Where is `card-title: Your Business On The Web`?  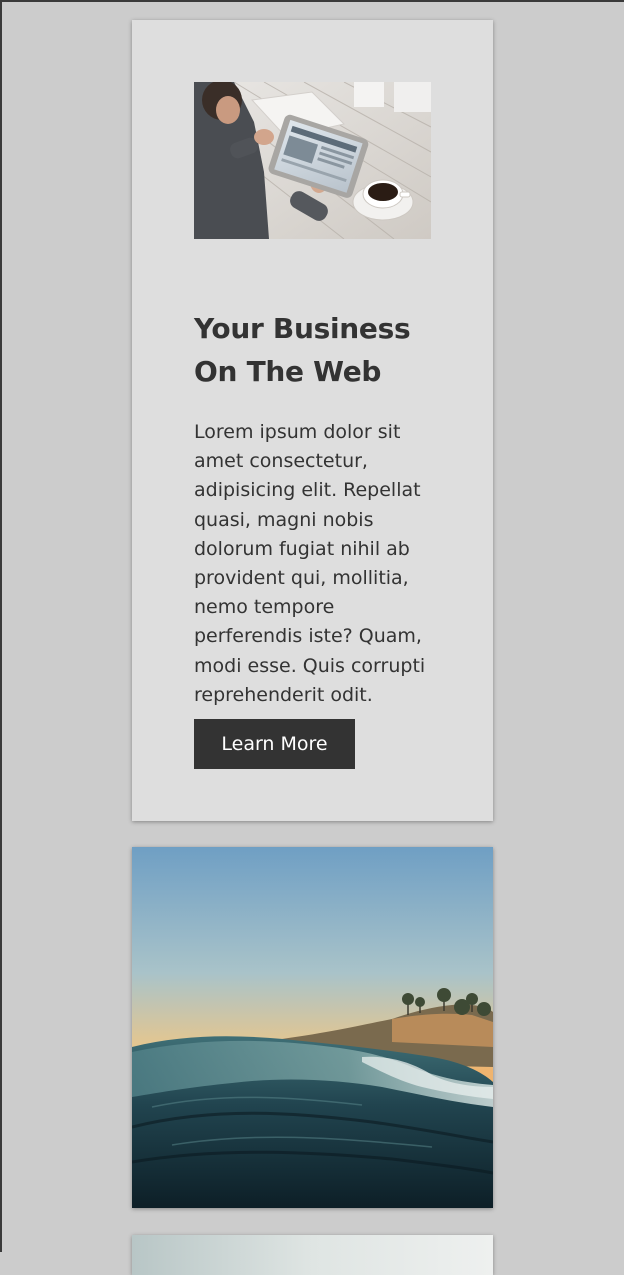 card-title: Your Business On The Web is located at coordinates (302, 350).